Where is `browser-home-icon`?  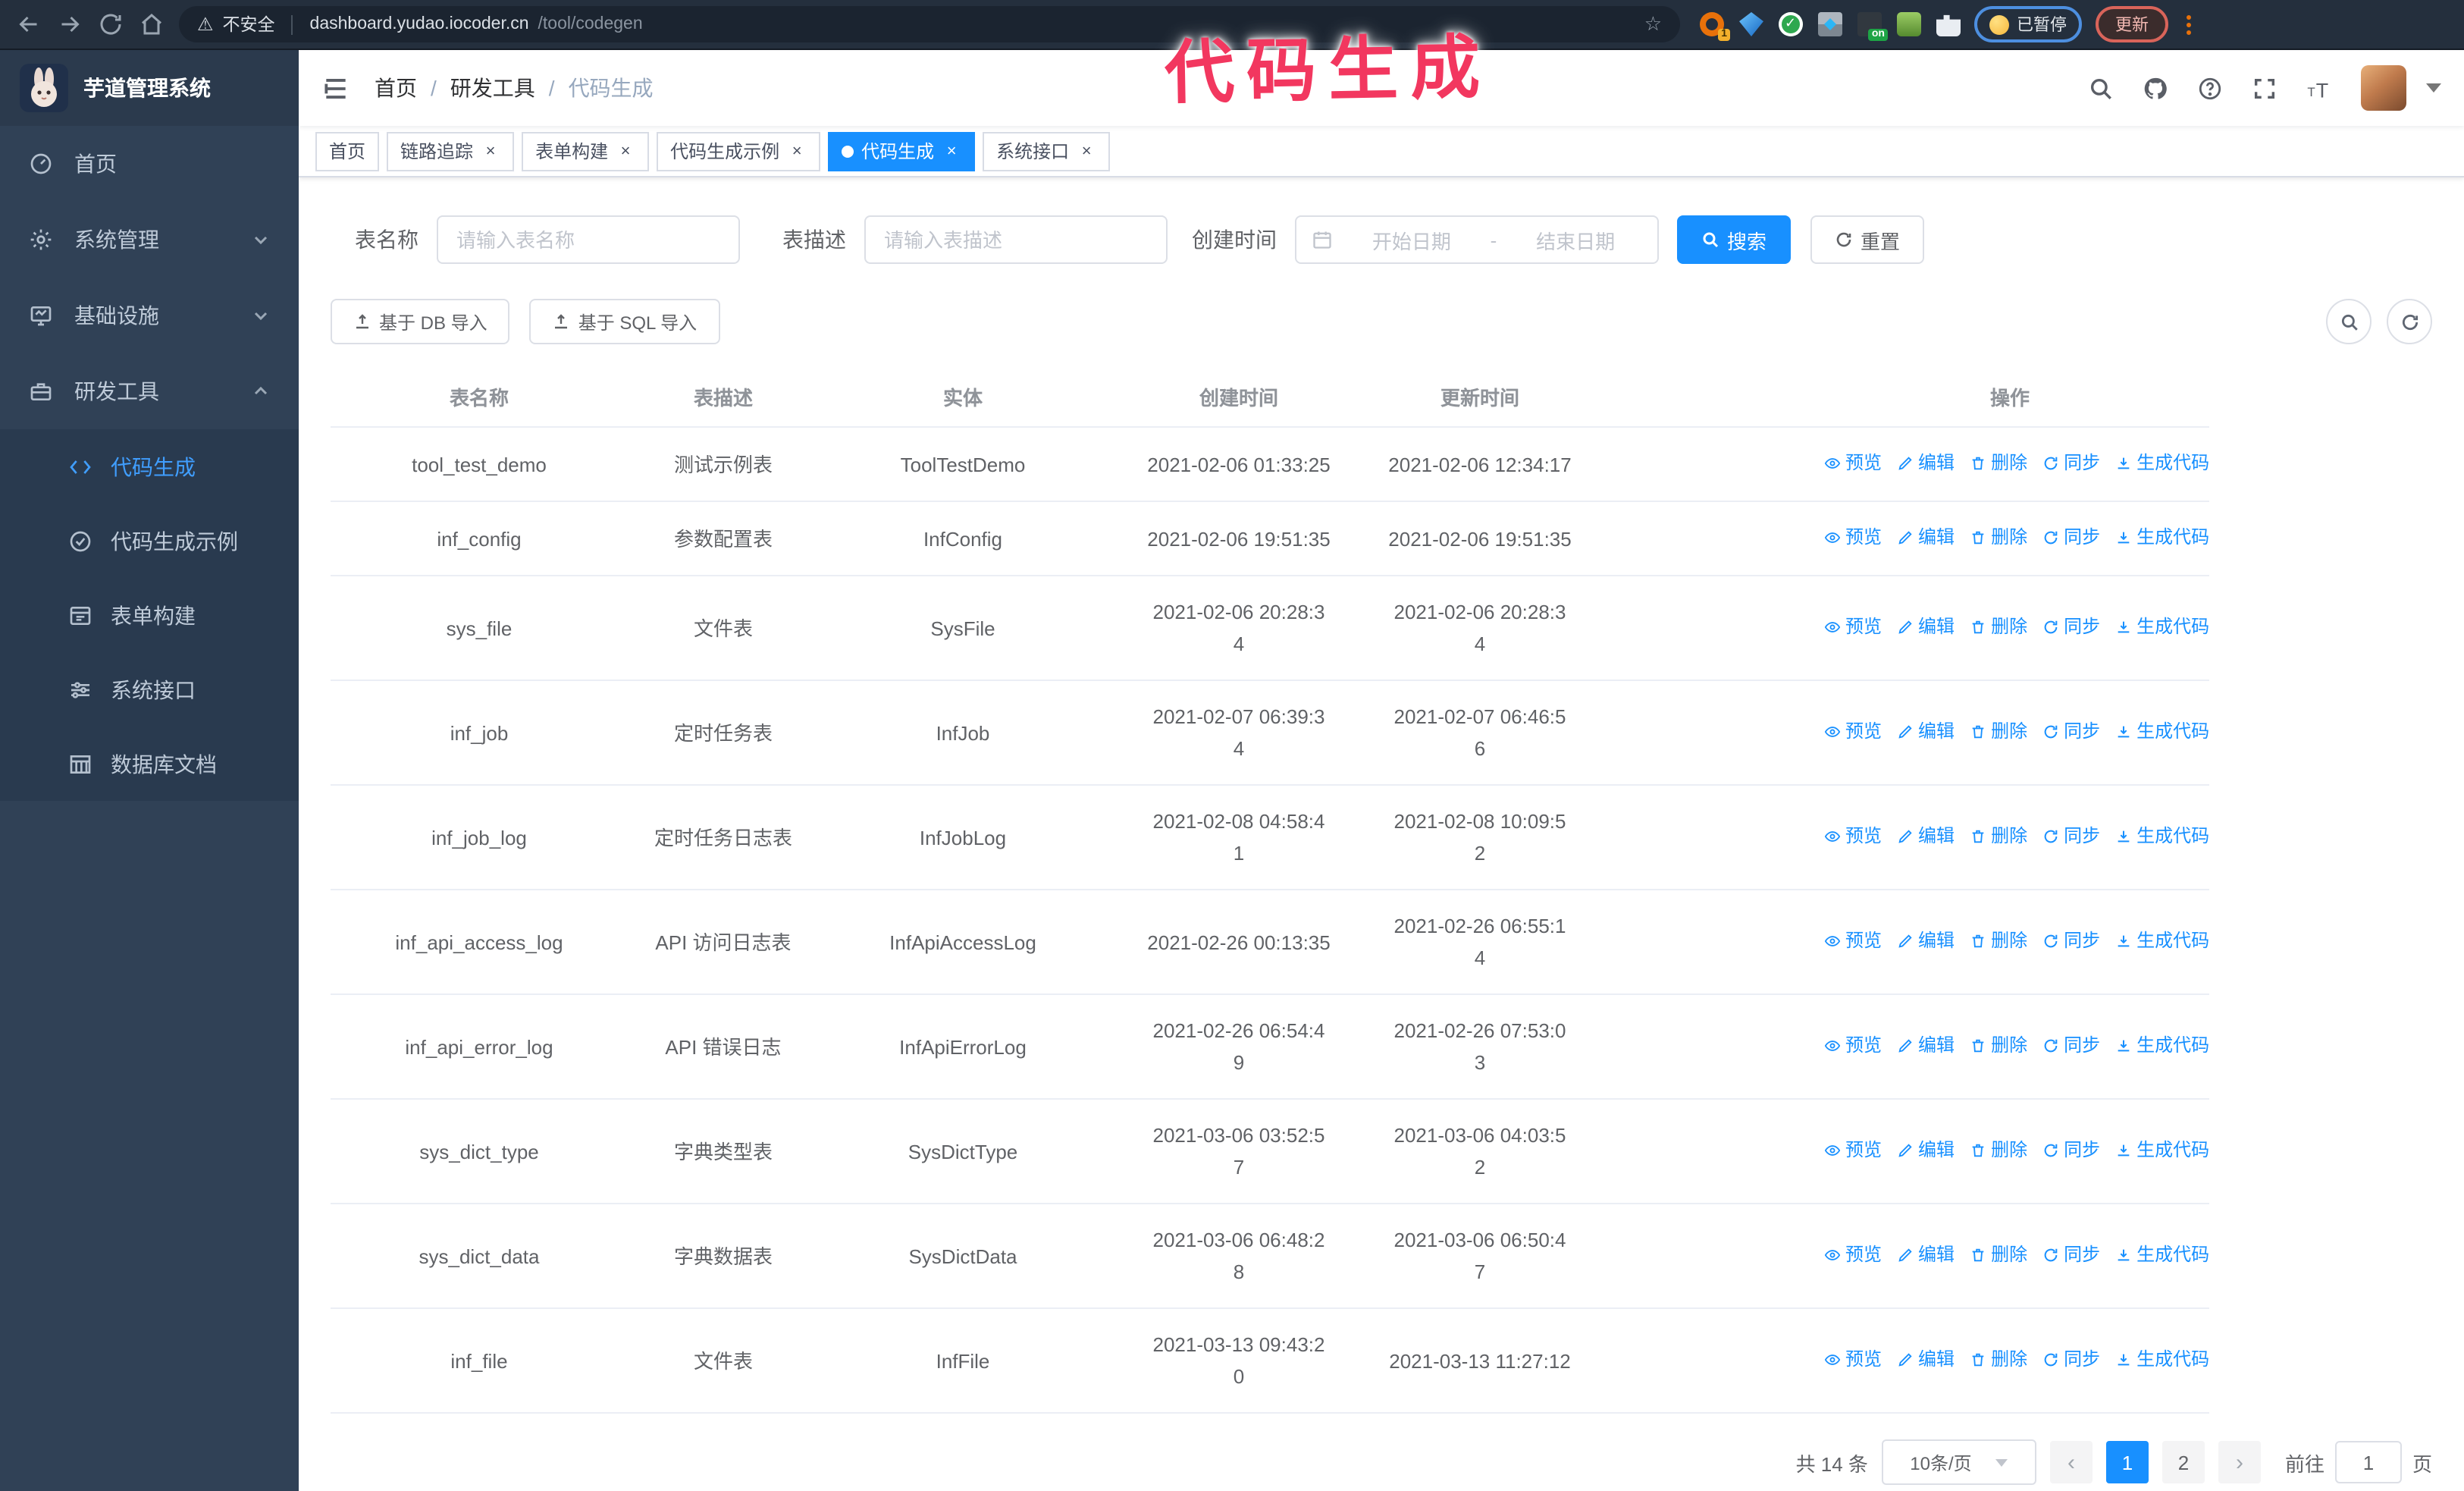 browser-home-icon is located at coordinates (151, 24).